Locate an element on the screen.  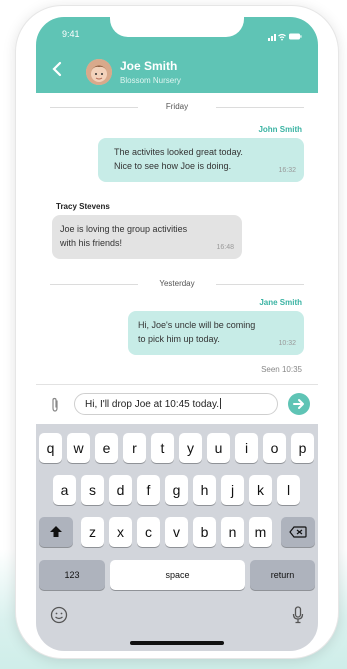
contact-name: Joe Smith is located at coordinates (148, 66).